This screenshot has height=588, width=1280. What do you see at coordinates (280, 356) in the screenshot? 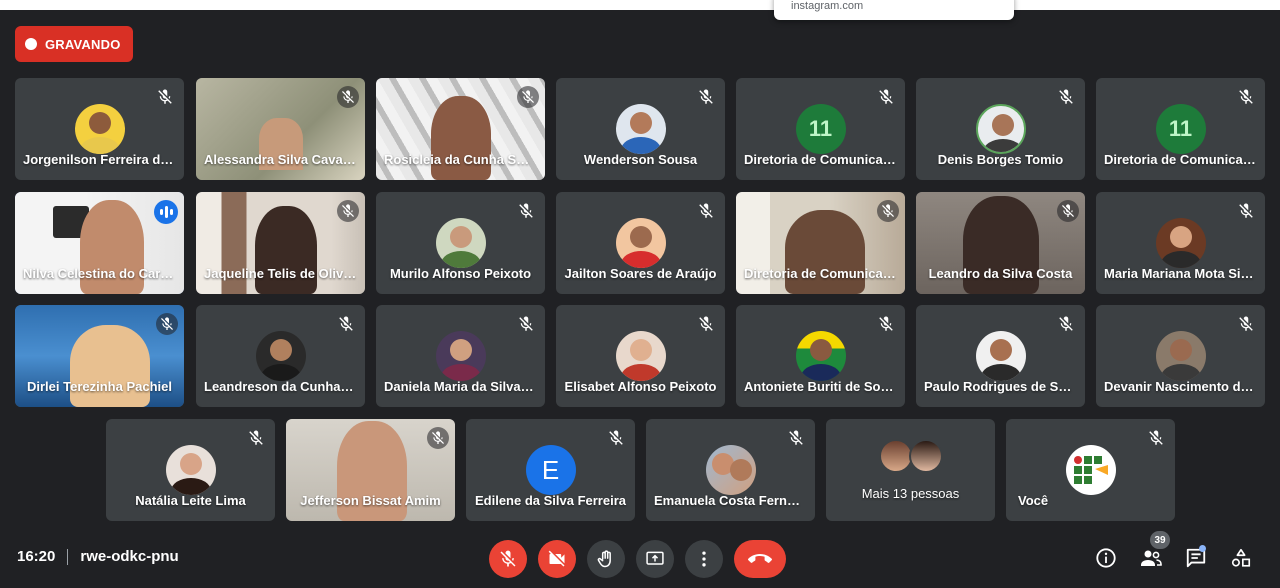
I see `participant-tile: Leandreson da Cunha Silva` at bounding box center [280, 356].